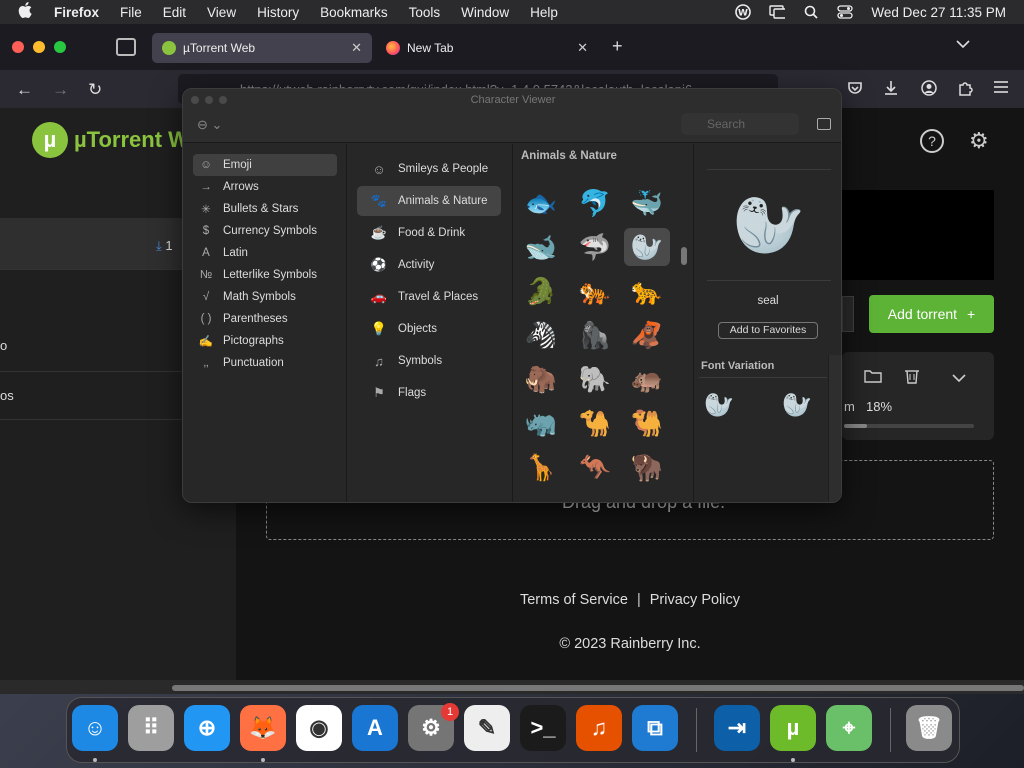  I want to click on detail-scrollbar, so click(834, 428).